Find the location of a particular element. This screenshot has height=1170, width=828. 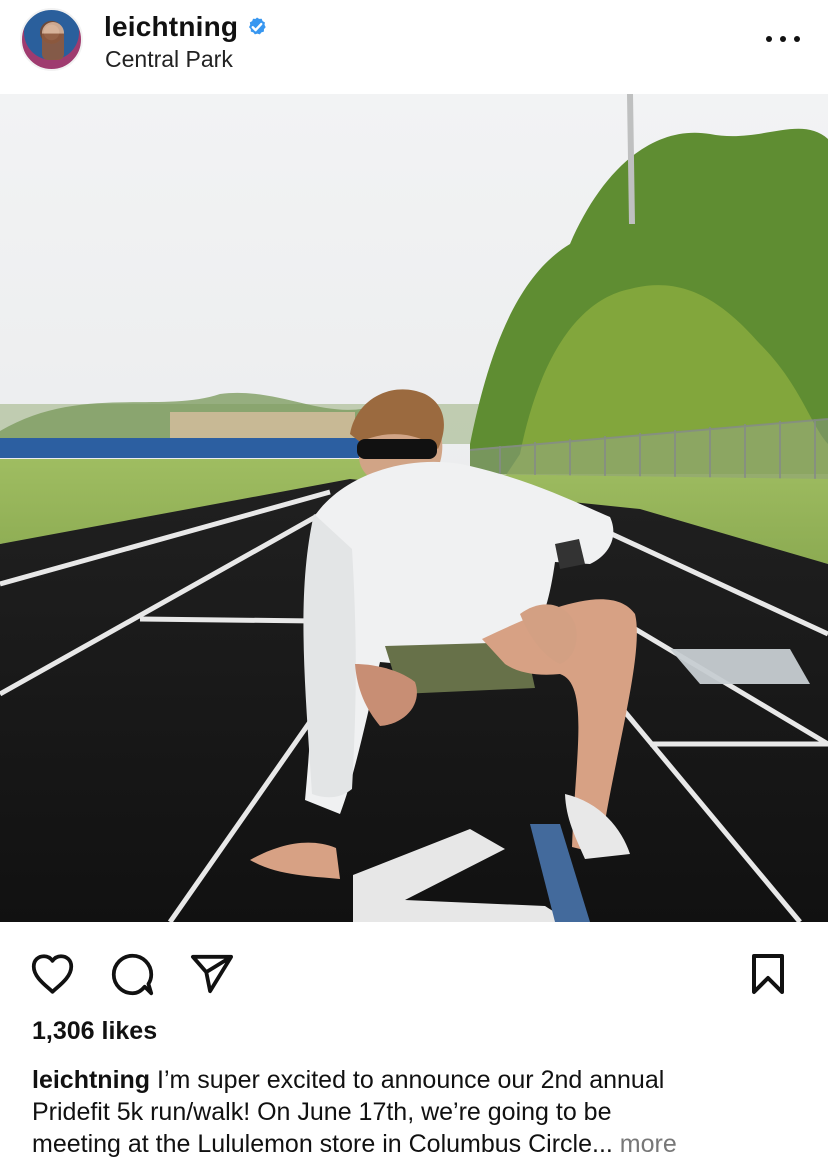

comment-button is located at coordinates (132, 974).